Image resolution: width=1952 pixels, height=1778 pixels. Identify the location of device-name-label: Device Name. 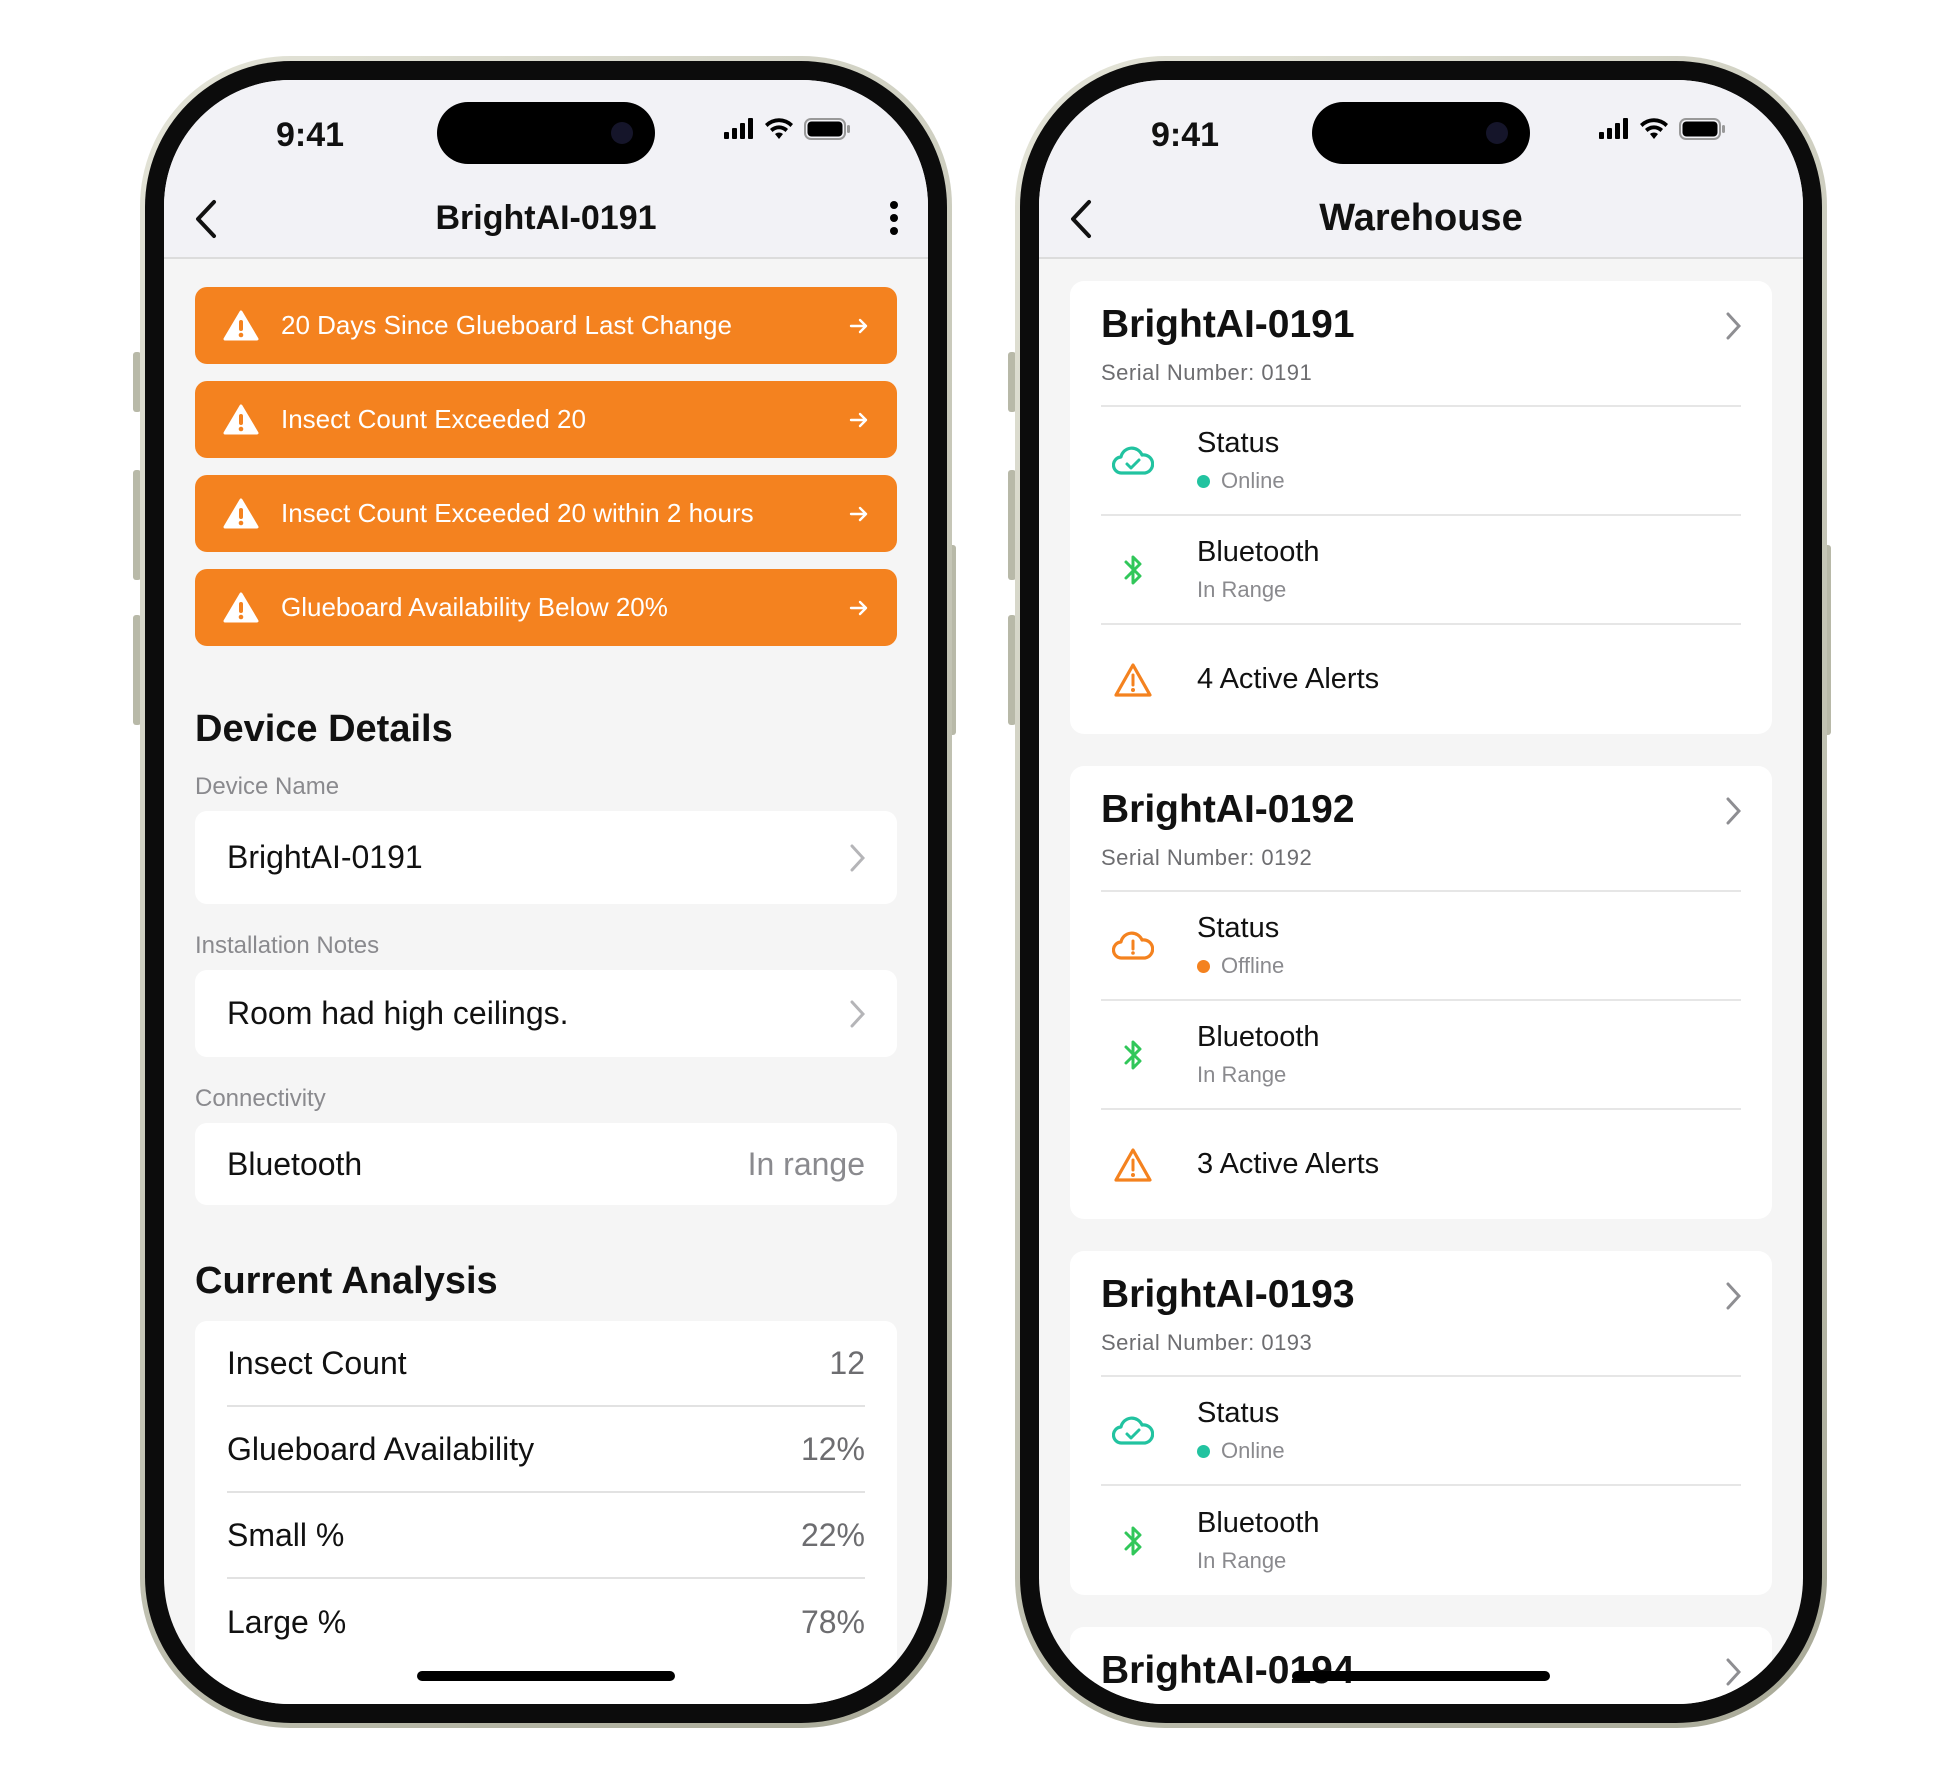
(267, 786).